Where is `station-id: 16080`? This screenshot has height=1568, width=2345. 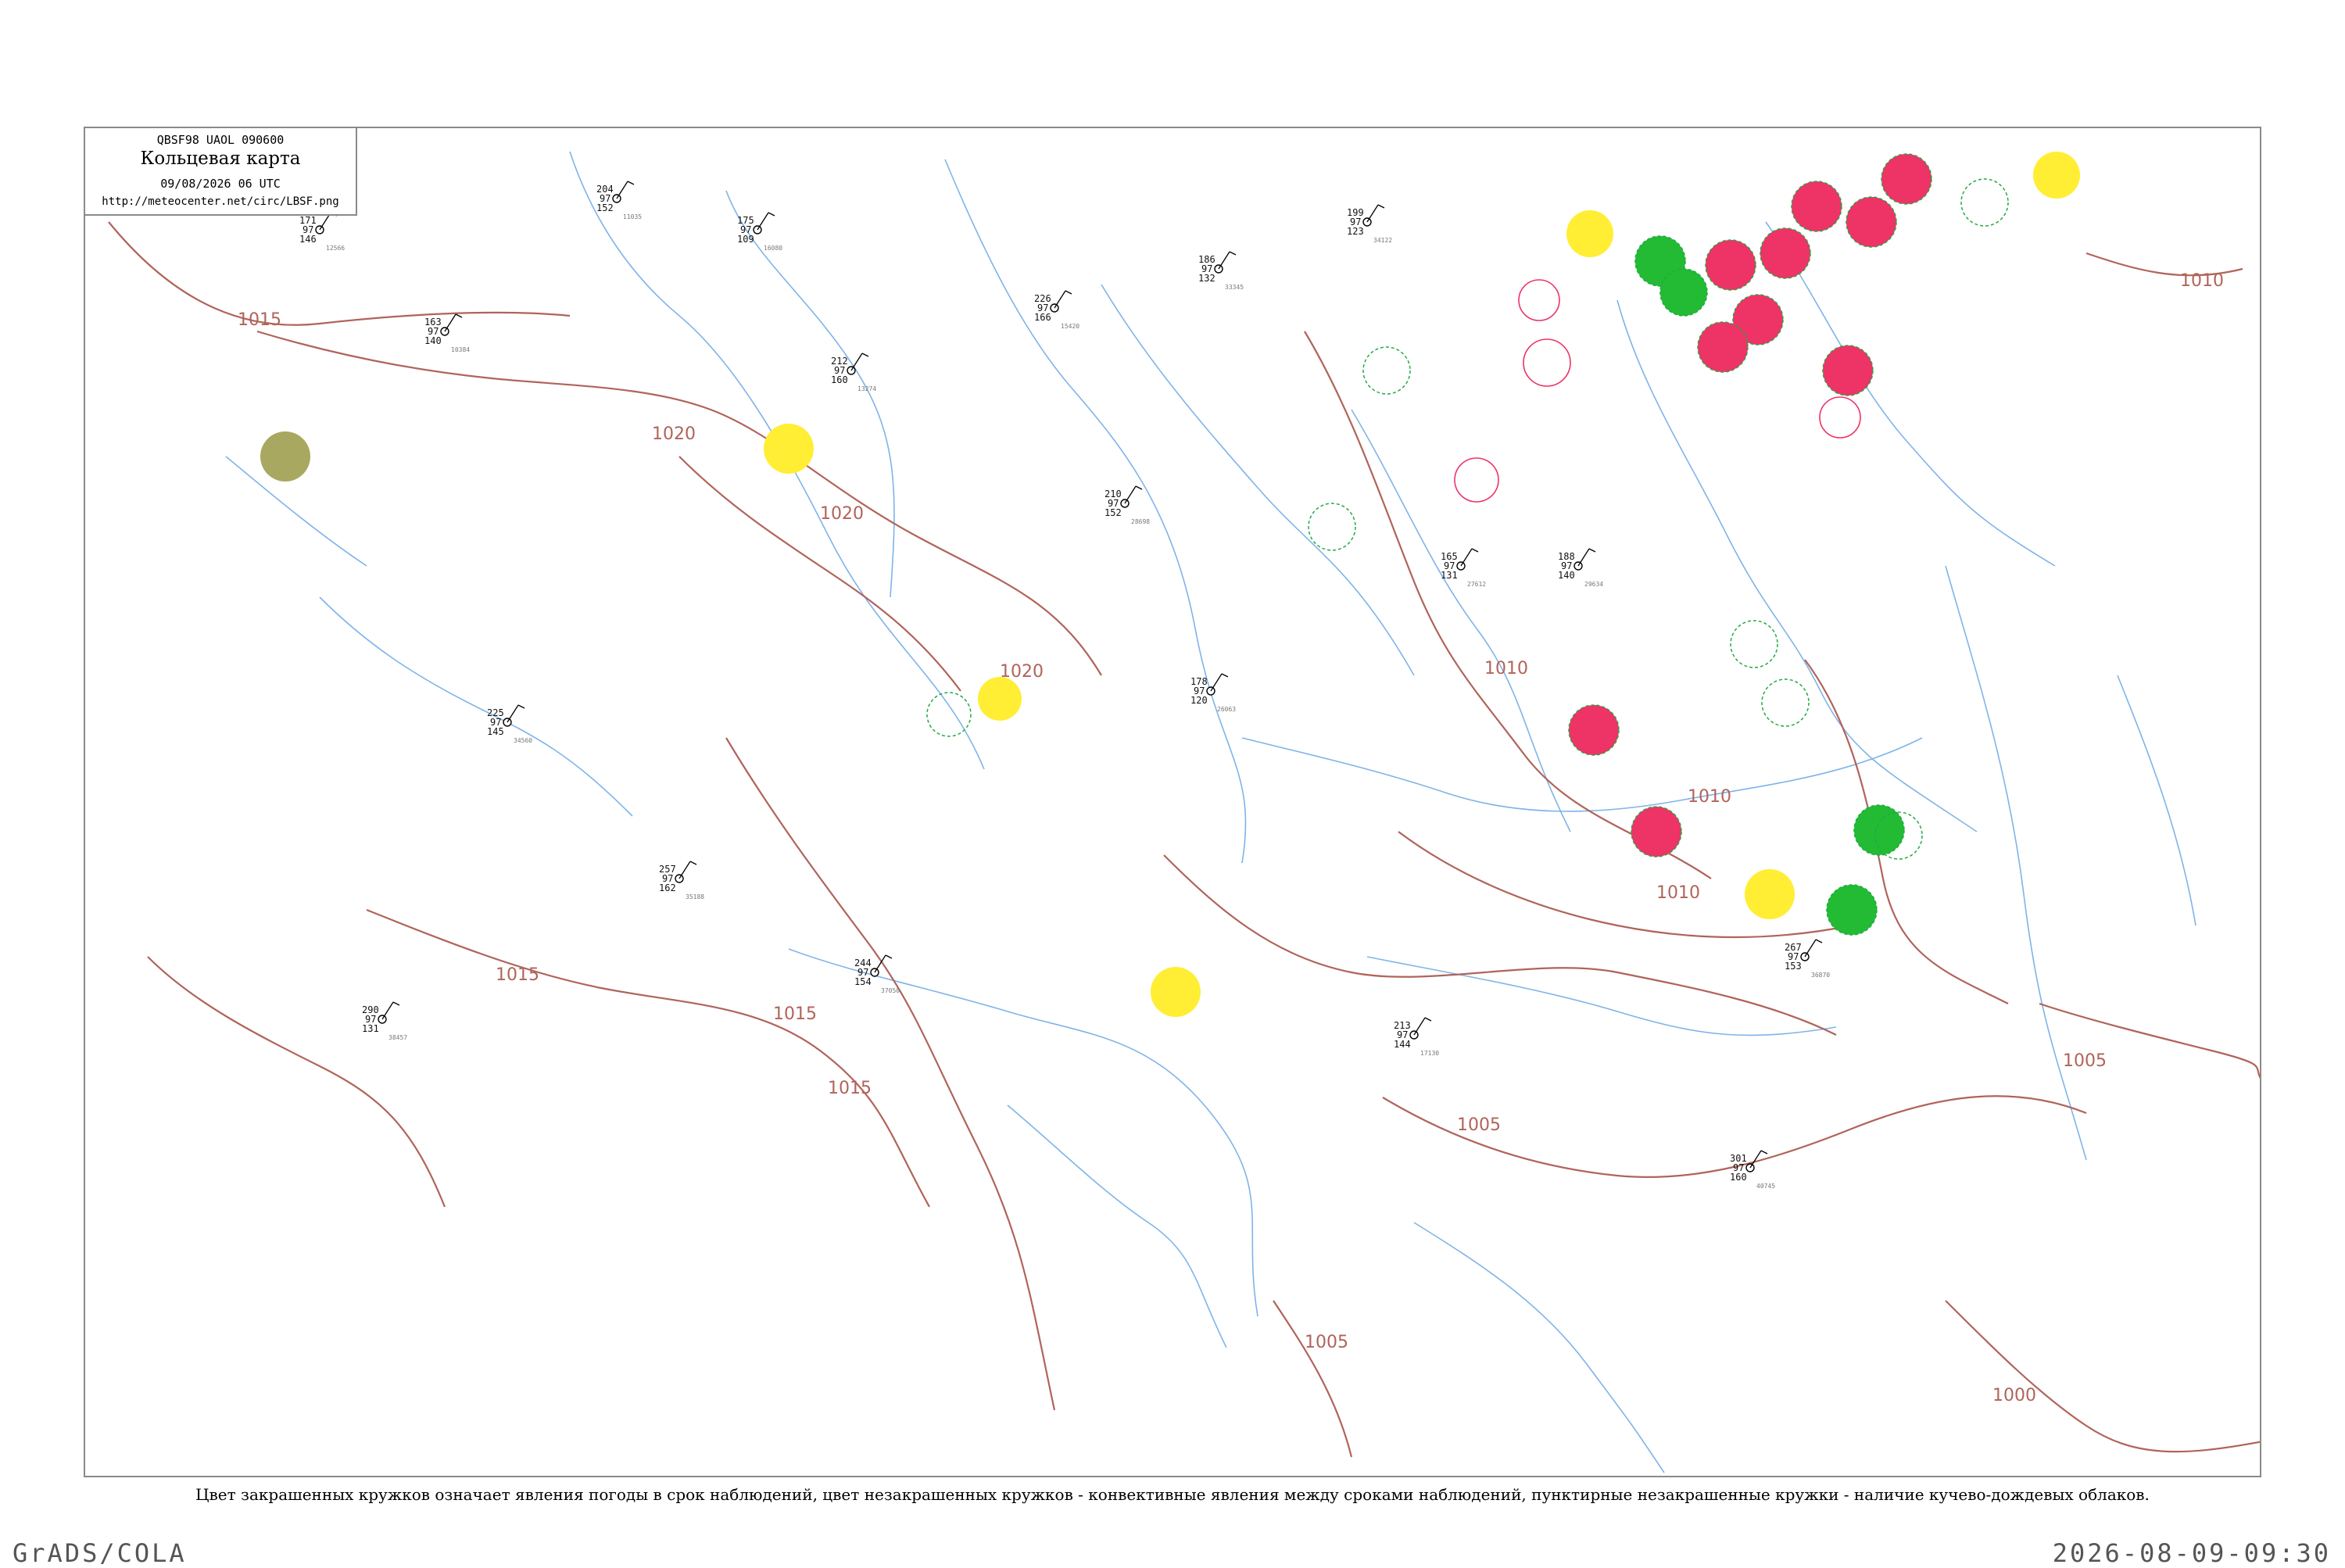
station-id: 16080 is located at coordinates (773, 248).